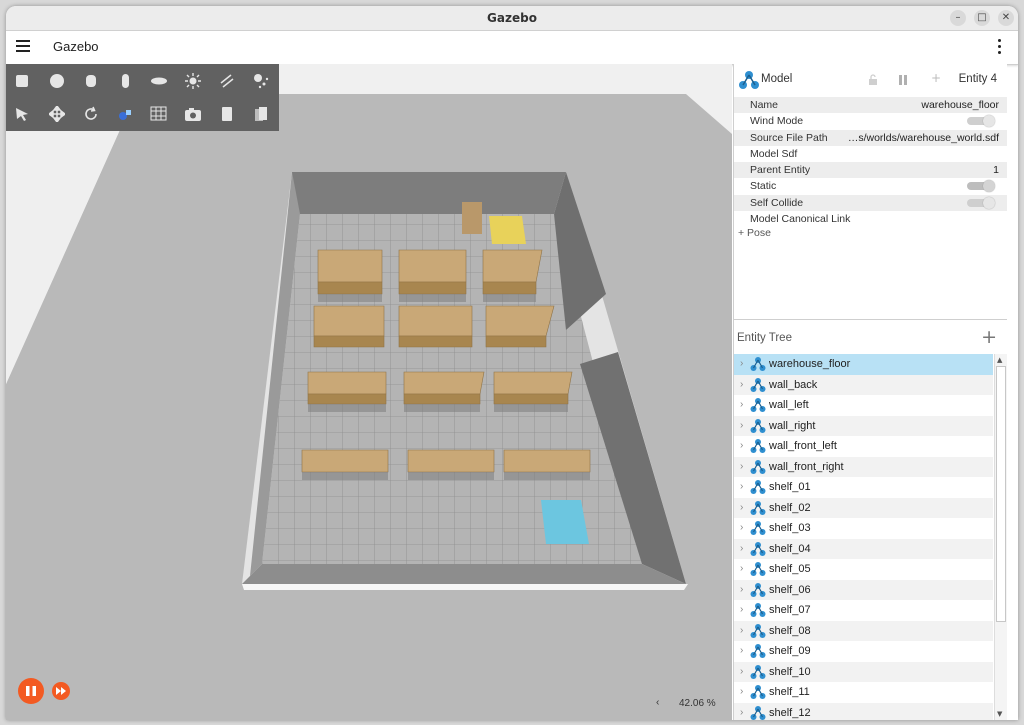 The image size is (1024, 725). I want to click on tree-item-label: shelf_06, so click(790, 589).